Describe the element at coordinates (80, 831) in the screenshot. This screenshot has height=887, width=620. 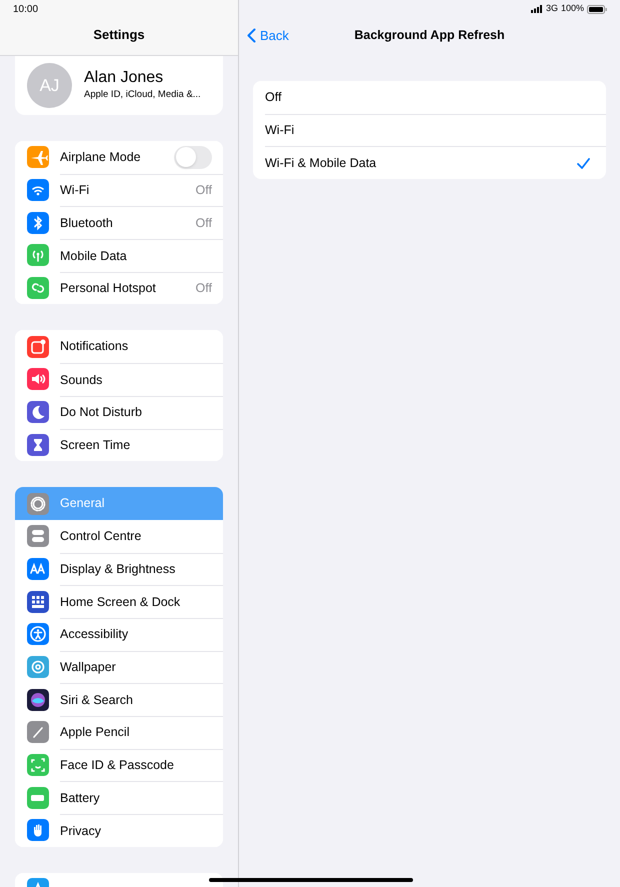
I see `row-label: Privacy` at that location.